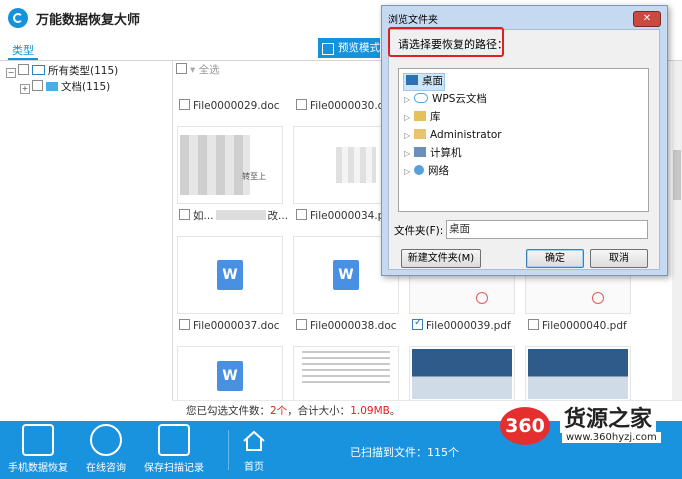  Describe the element at coordinates (345, 216) in the screenshot. I see `file-item: File0000034.pdf` at that location.